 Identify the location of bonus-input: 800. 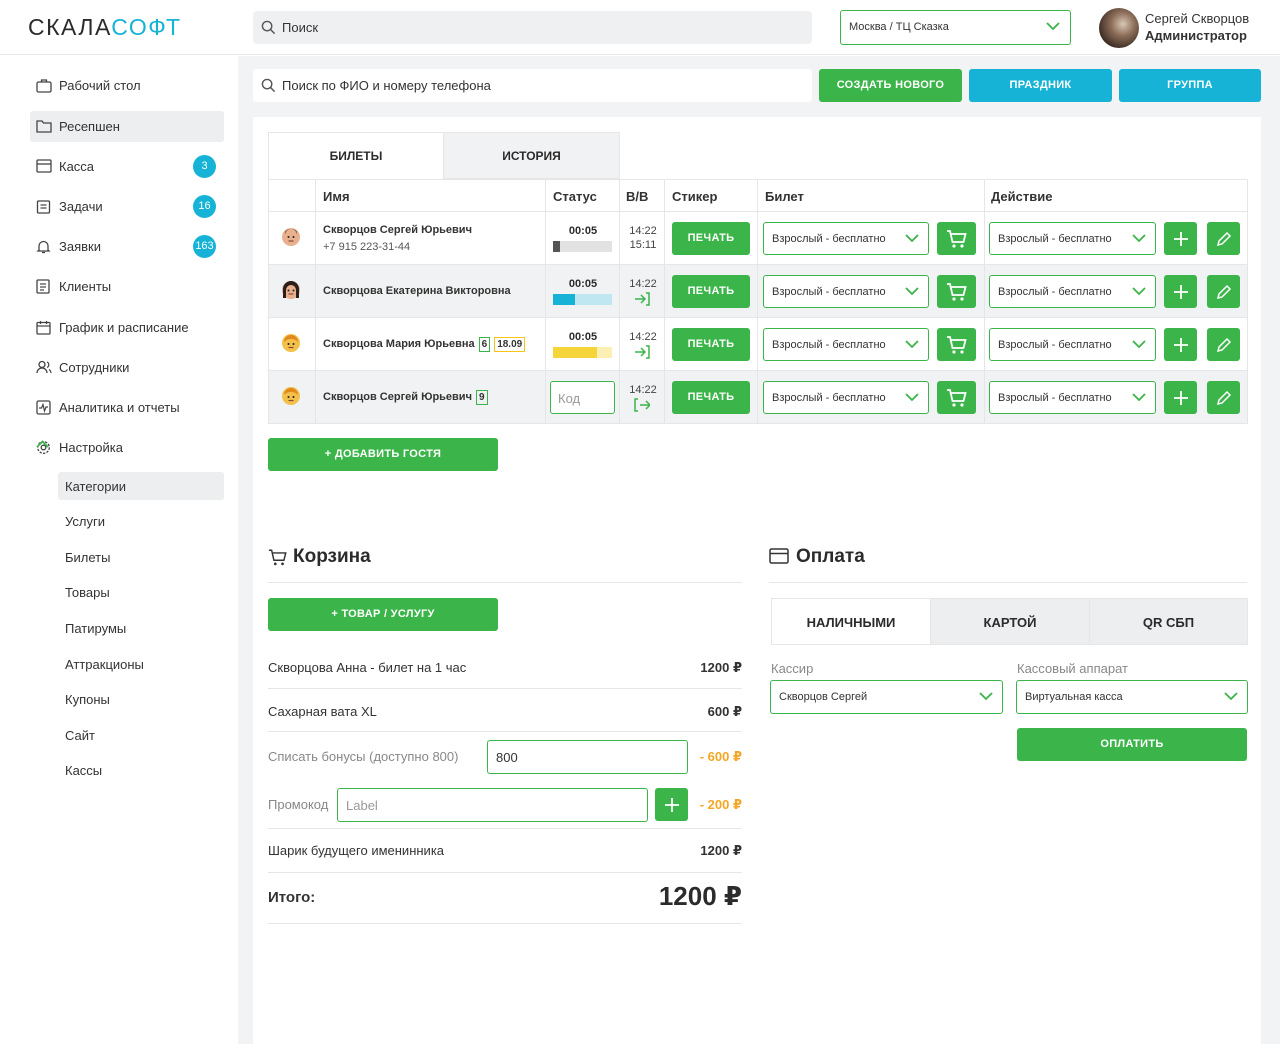
(587, 757).